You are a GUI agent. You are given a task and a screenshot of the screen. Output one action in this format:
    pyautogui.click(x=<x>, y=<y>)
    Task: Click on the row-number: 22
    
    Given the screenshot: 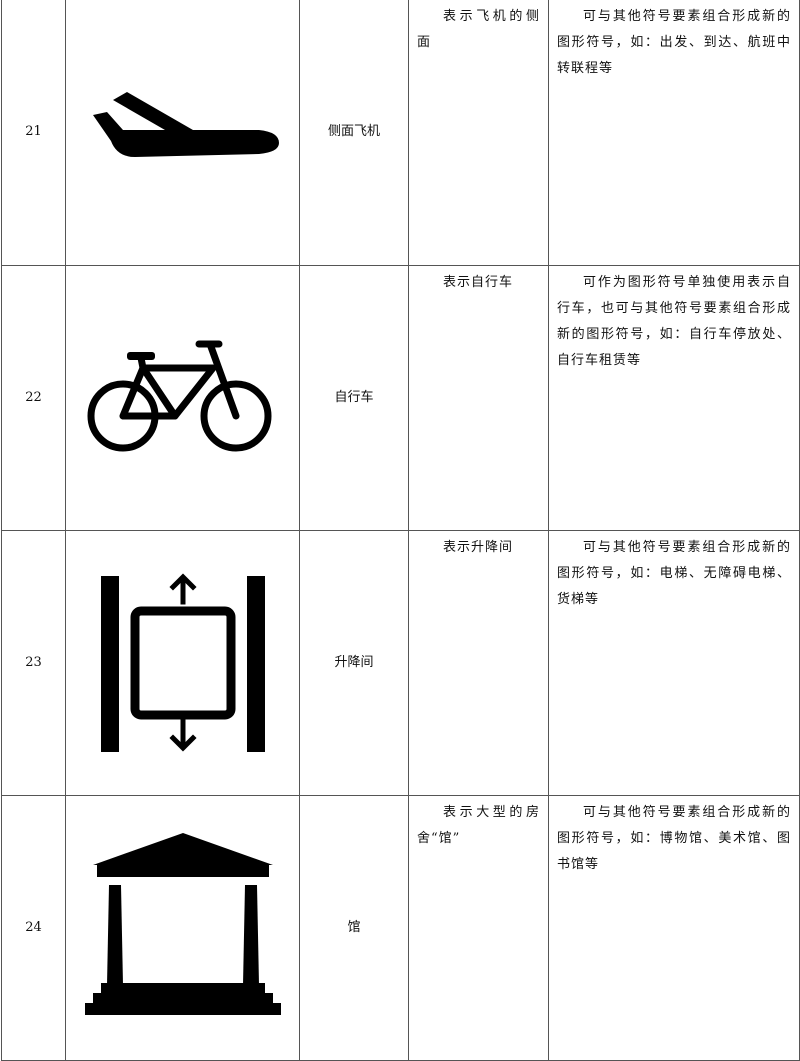 What is the action you would take?
    pyautogui.click(x=33, y=397)
    